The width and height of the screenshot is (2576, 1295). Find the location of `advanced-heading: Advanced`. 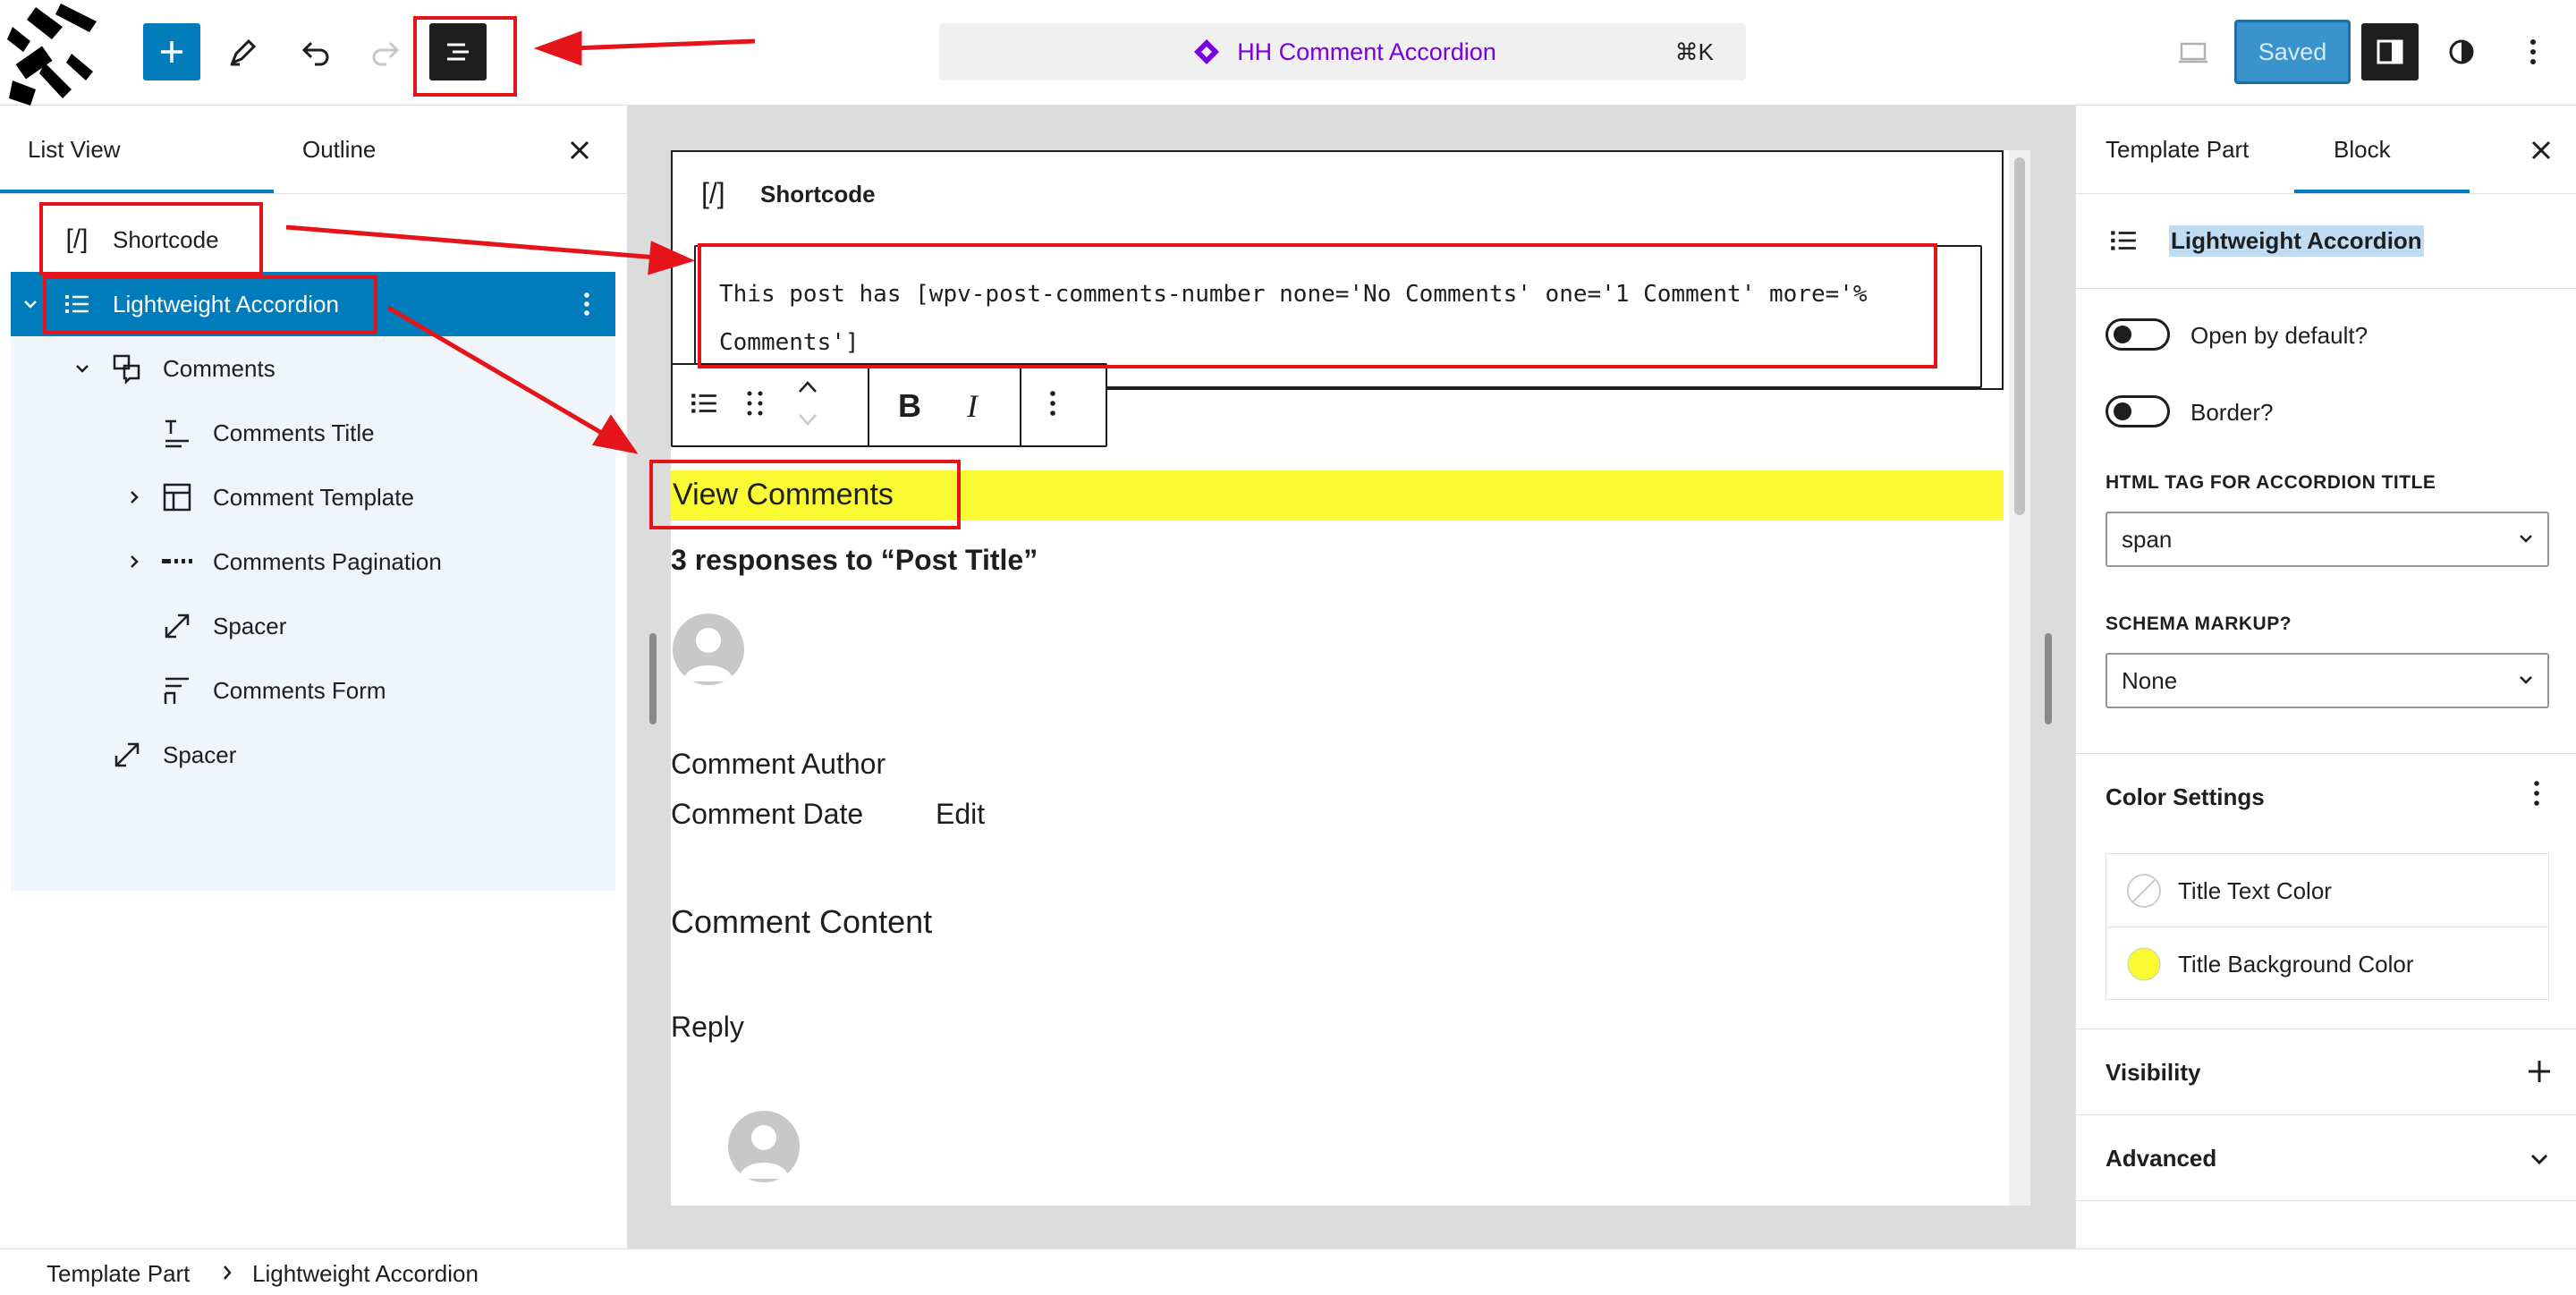

advanced-heading: Advanced is located at coordinates (2161, 1158).